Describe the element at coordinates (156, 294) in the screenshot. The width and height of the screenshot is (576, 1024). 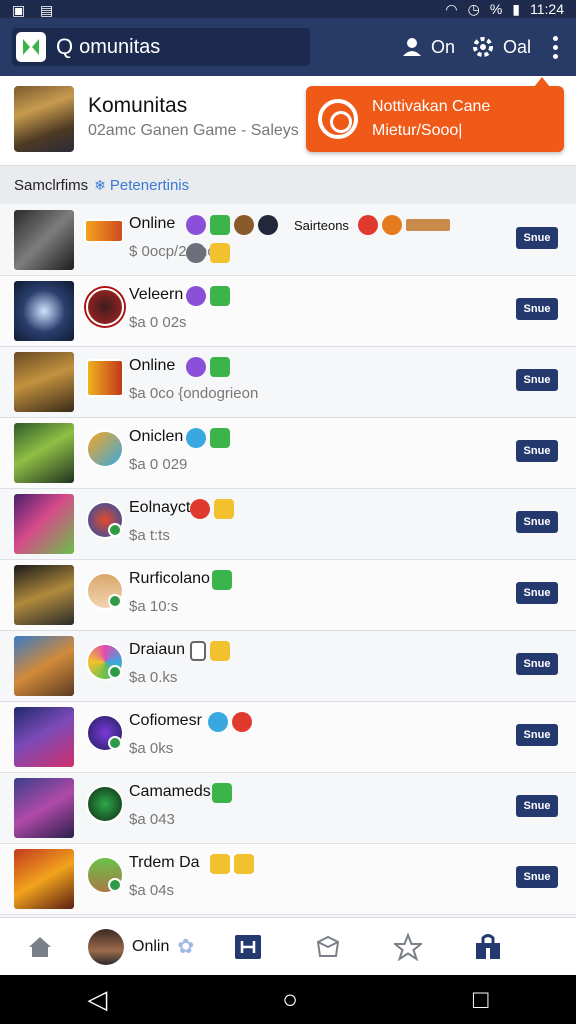
I see `item-name: Veleern` at that location.